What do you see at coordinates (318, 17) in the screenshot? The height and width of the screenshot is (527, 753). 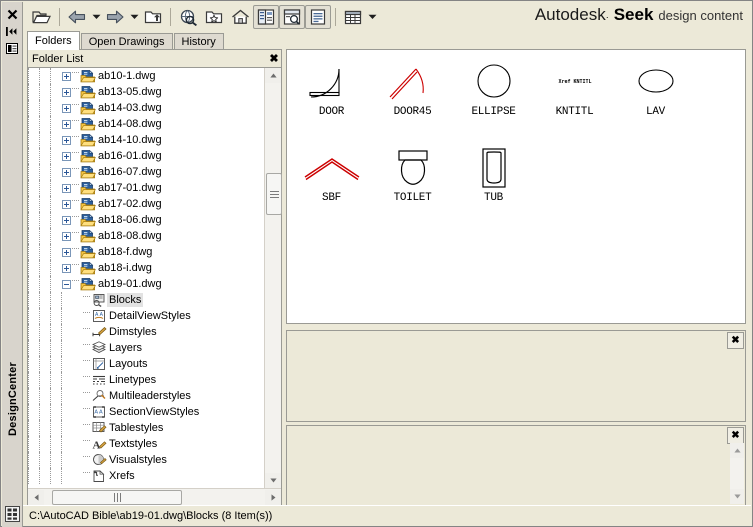 I see `description-toggle-button` at bounding box center [318, 17].